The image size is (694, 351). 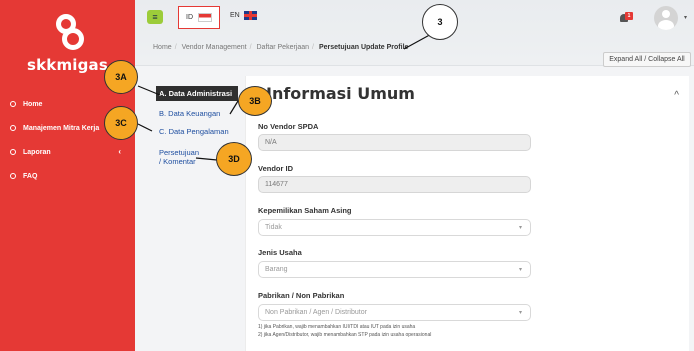 What do you see at coordinates (273, 227) in the screenshot?
I see `select-value: Tidak` at bounding box center [273, 227].